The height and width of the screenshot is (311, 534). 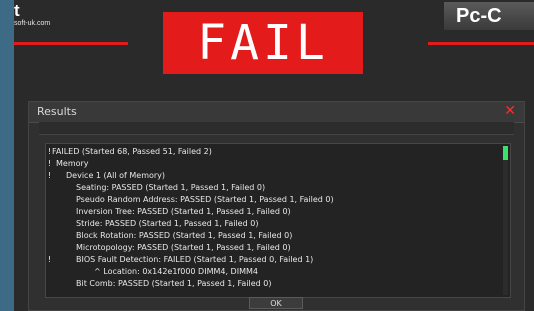 I want to click on scrollbar-thumb, so click(x=505, y=153).